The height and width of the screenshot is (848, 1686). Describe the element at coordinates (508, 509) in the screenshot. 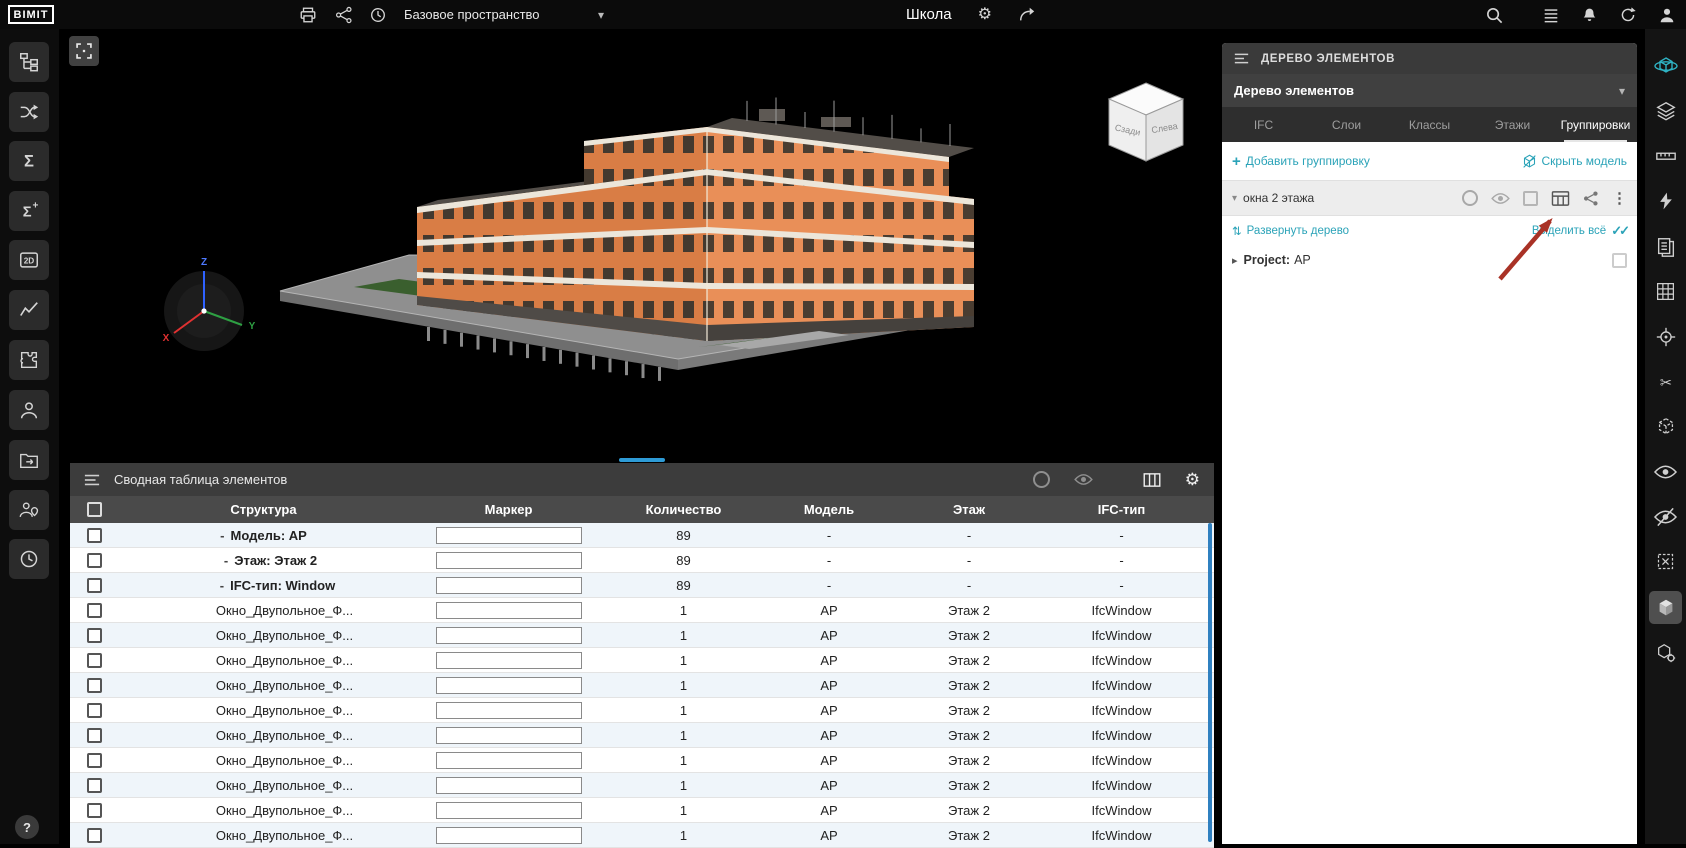

I see `col-marker: Маркер` at that location.